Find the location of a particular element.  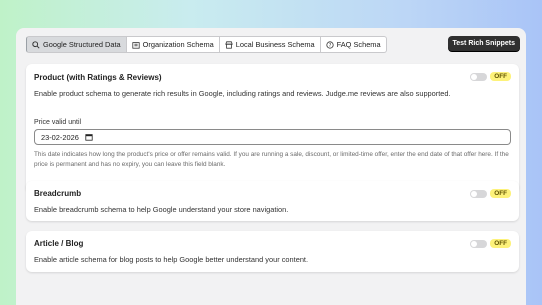

card-title: Breadcrumb is located at coordinates (58, 193).